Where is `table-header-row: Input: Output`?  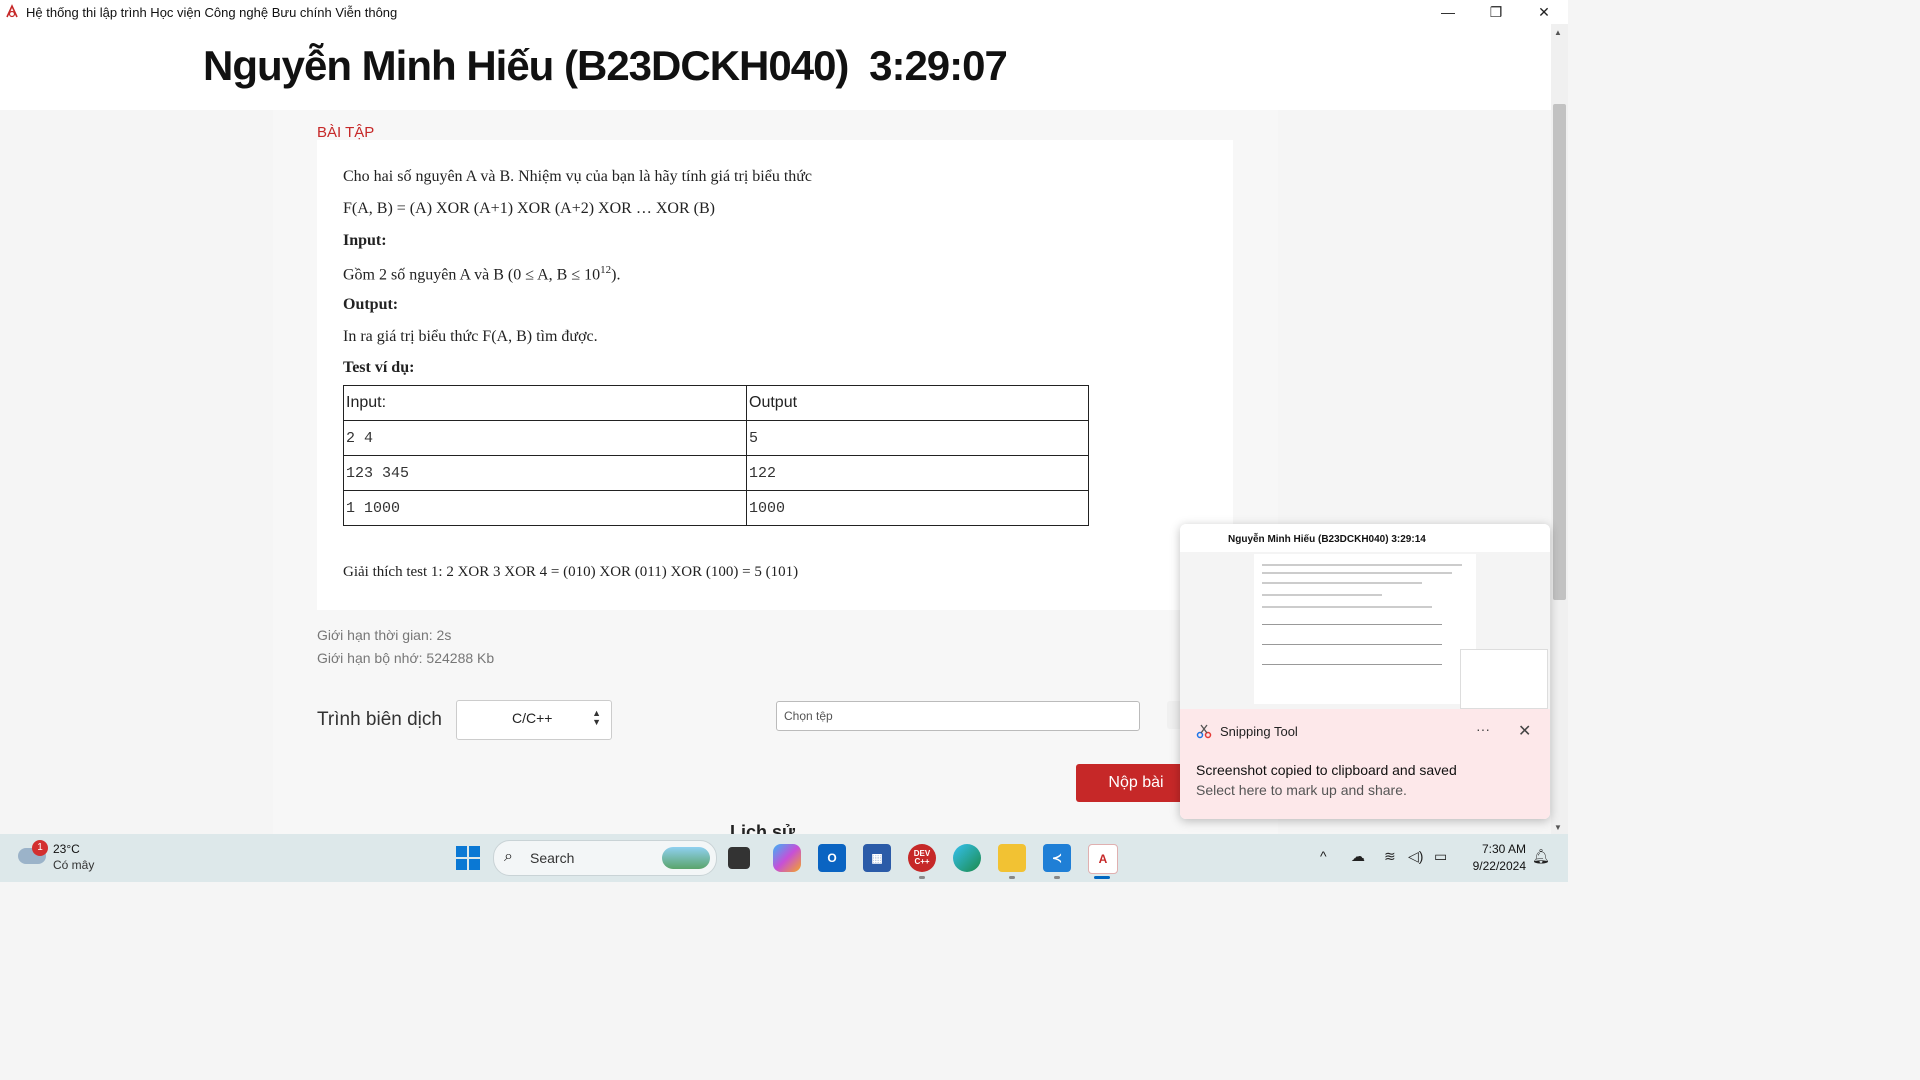 table-header-row: Input: Output is located at coordinates (716, 403).